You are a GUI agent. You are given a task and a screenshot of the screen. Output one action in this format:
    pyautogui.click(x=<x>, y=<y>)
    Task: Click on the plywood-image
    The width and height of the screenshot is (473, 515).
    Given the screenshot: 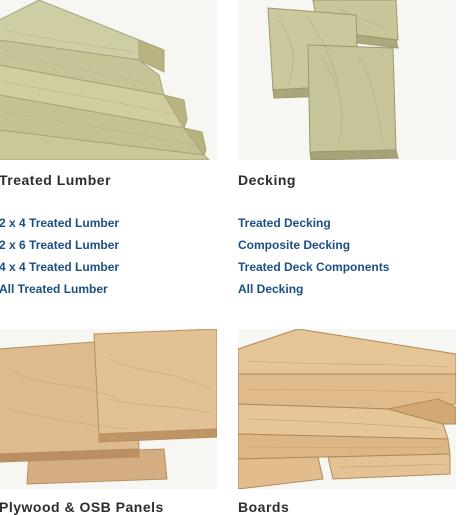 What is the action you would take?
    pyautogui.click(x=108, y=409)
    